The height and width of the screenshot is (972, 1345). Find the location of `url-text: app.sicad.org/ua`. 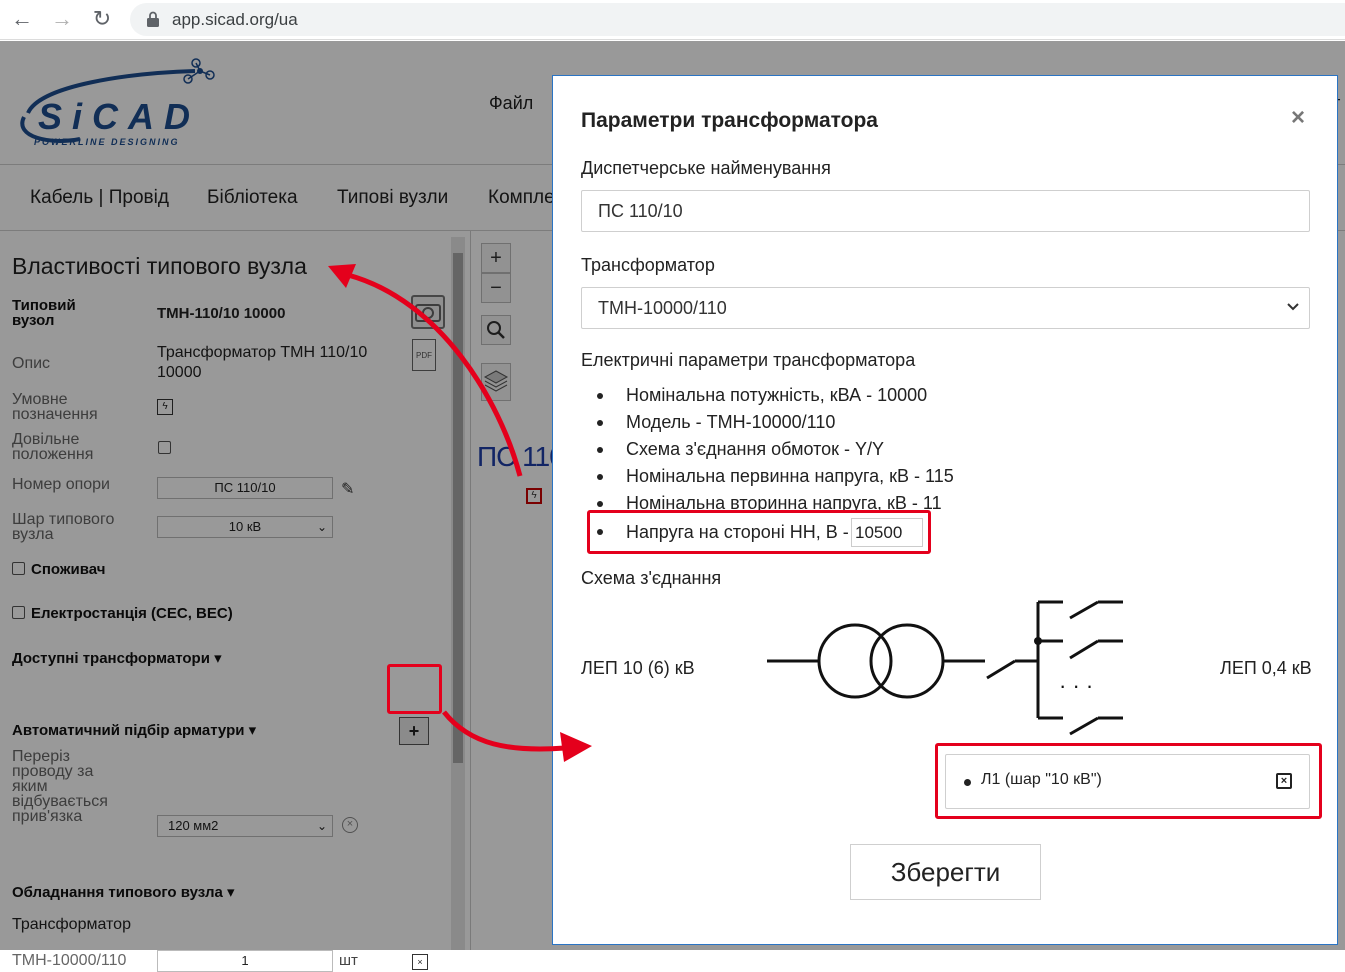

url-text: app.sicad.org/ua is located at coordinates (235, 20).